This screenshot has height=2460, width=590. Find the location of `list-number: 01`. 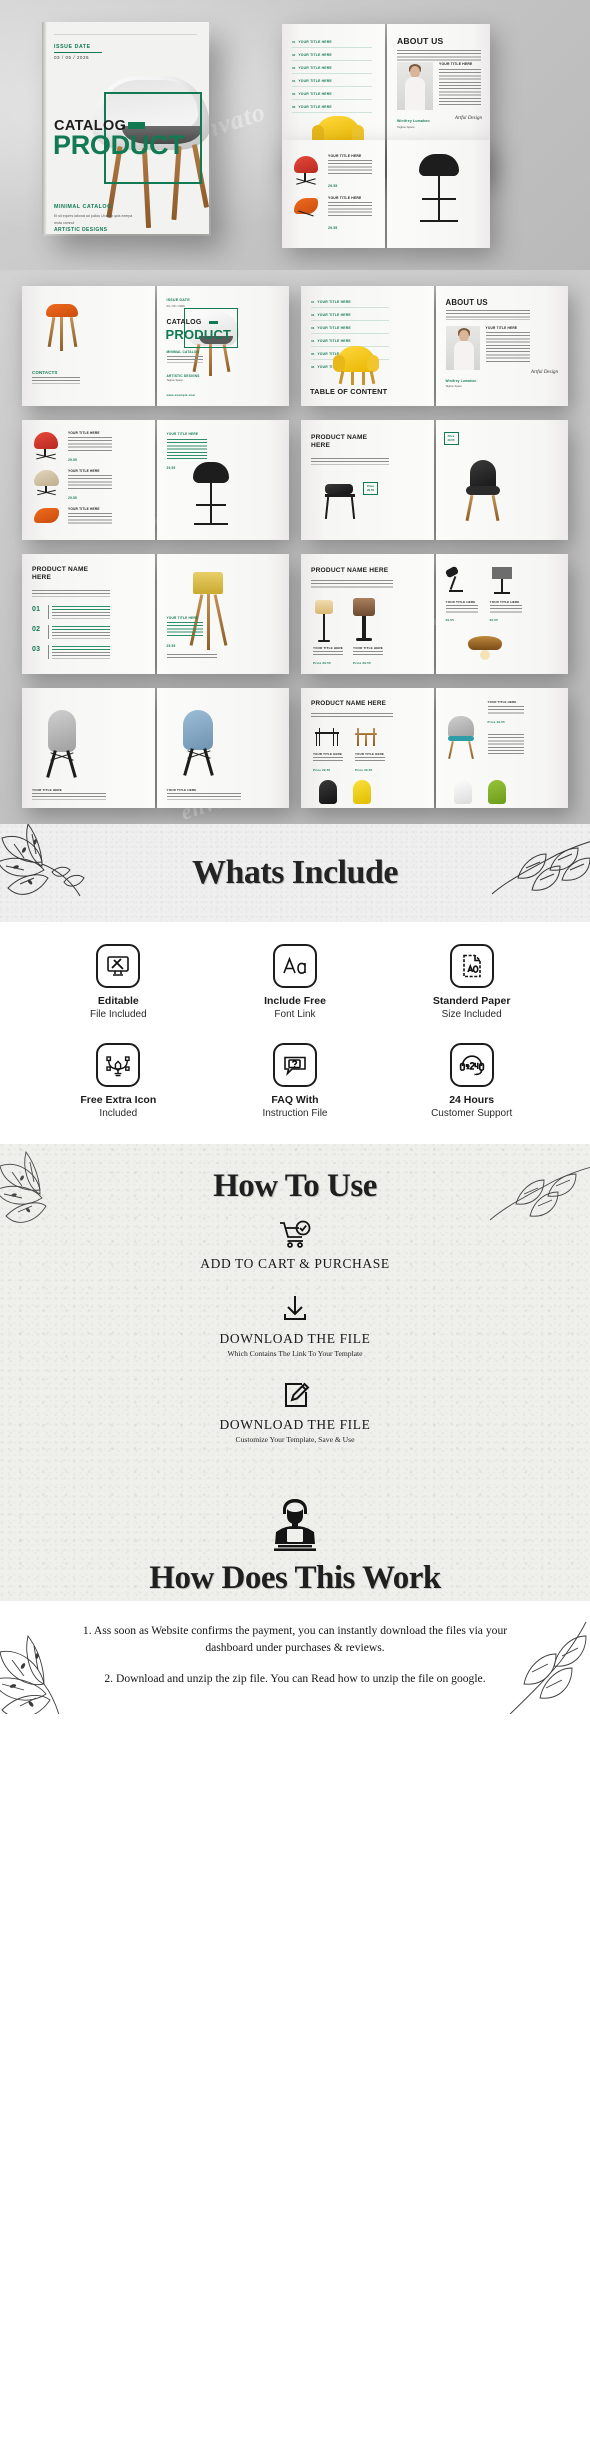

list-number: 01 is located at coordinates (36, 609).